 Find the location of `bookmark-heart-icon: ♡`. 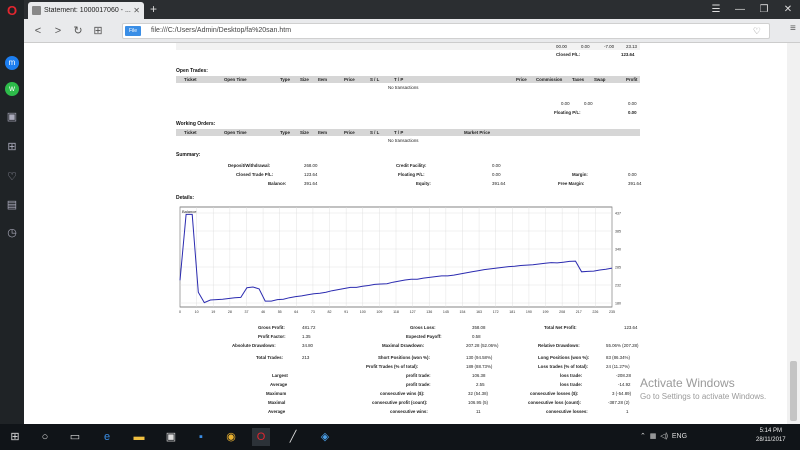

bookmark-heart-icon: ♡ is located at coordinates (757, 31).